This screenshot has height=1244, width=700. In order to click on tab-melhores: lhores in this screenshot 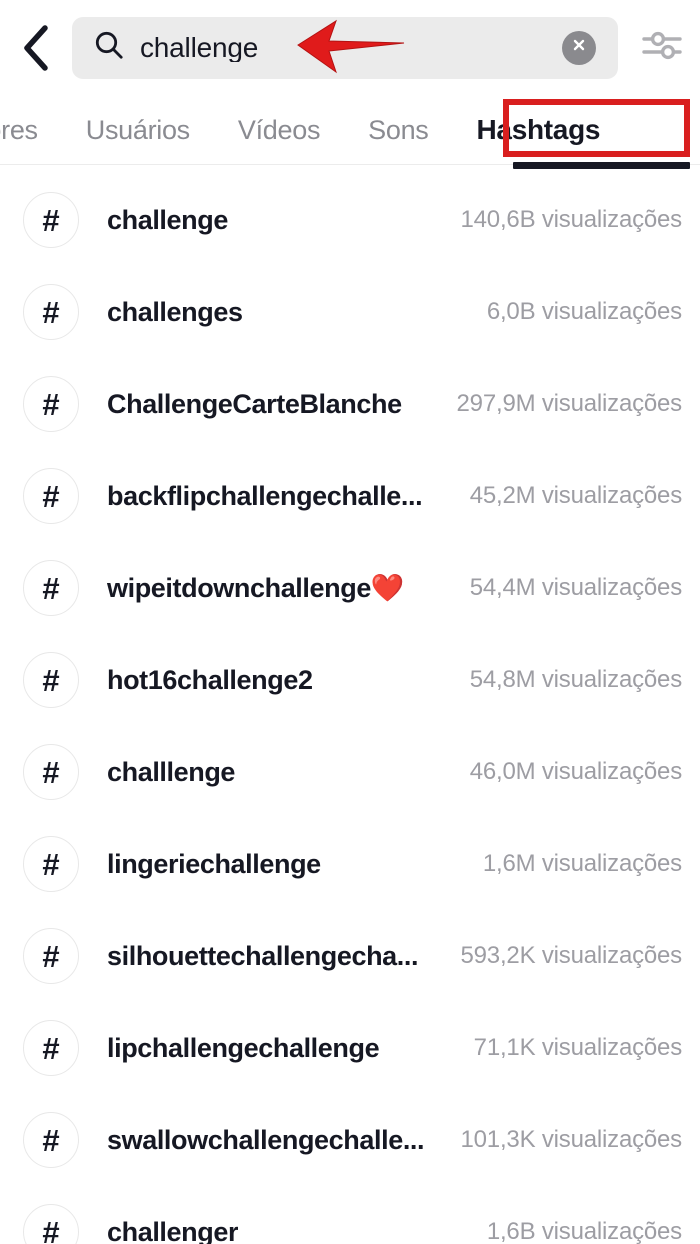, I will do `click(31, 130)`.